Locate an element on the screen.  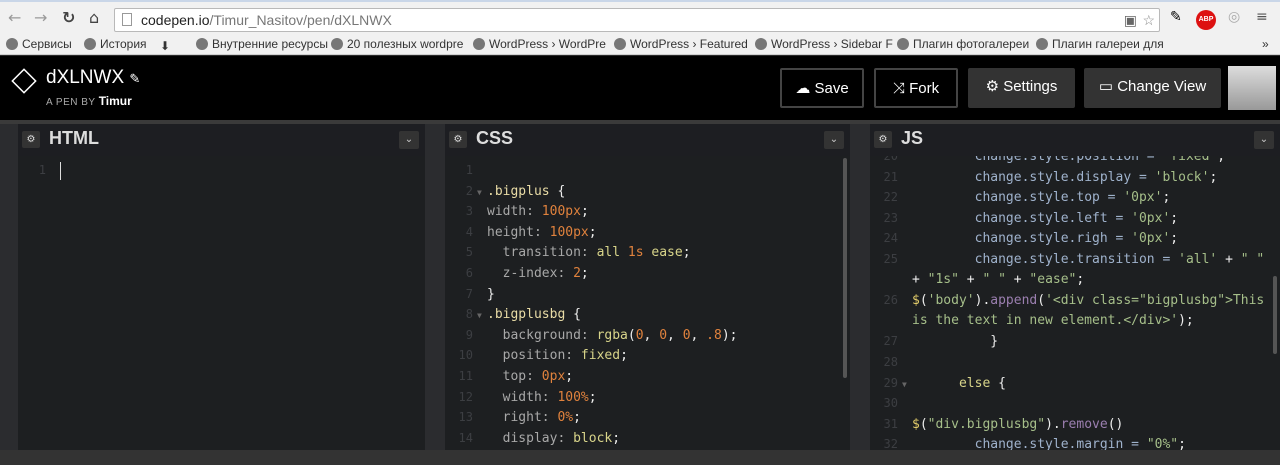
bookmark-item: WordPress › WordPre is located at coordinates (539, 44).